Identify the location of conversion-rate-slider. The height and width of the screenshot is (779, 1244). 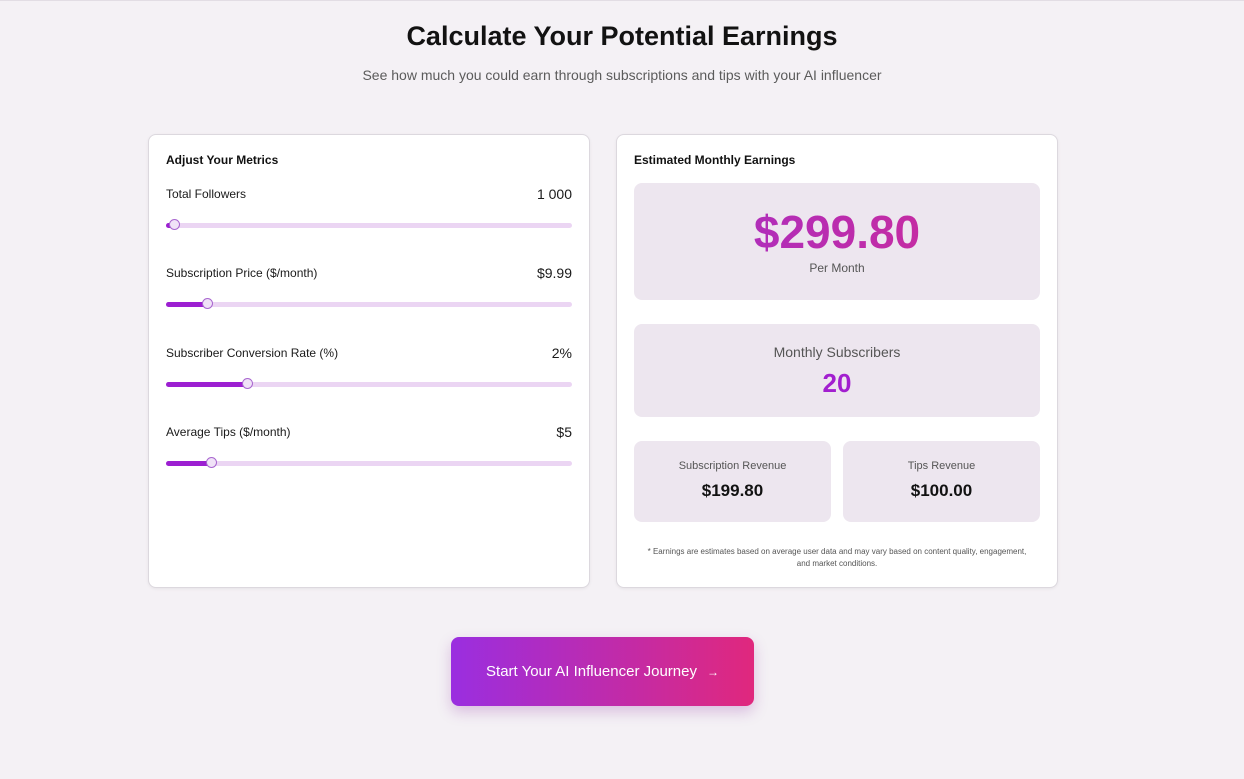
(369, 383).